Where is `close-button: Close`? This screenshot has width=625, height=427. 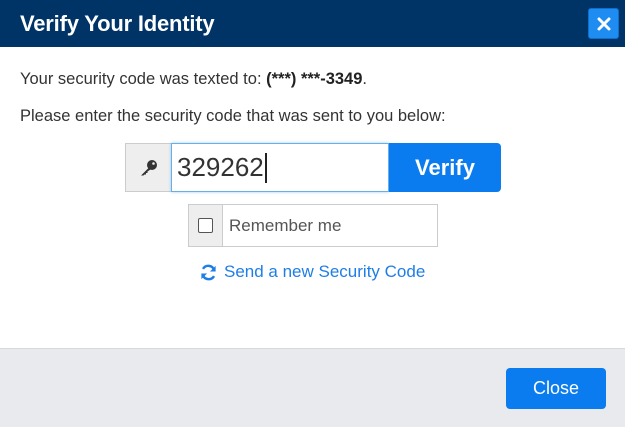 close-button: Close is located at coordinates (556, 388).